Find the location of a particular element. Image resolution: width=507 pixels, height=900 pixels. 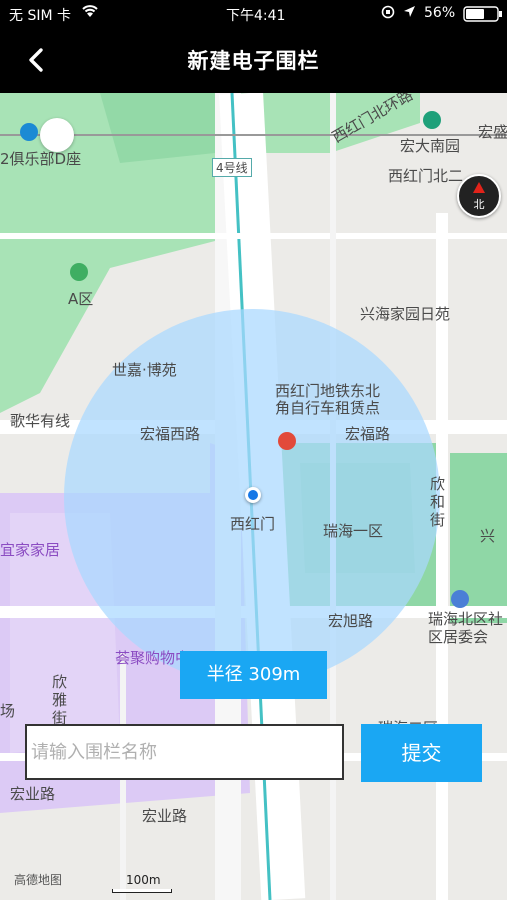

map-label: 宏福路 is located at coordinates (368, 434).